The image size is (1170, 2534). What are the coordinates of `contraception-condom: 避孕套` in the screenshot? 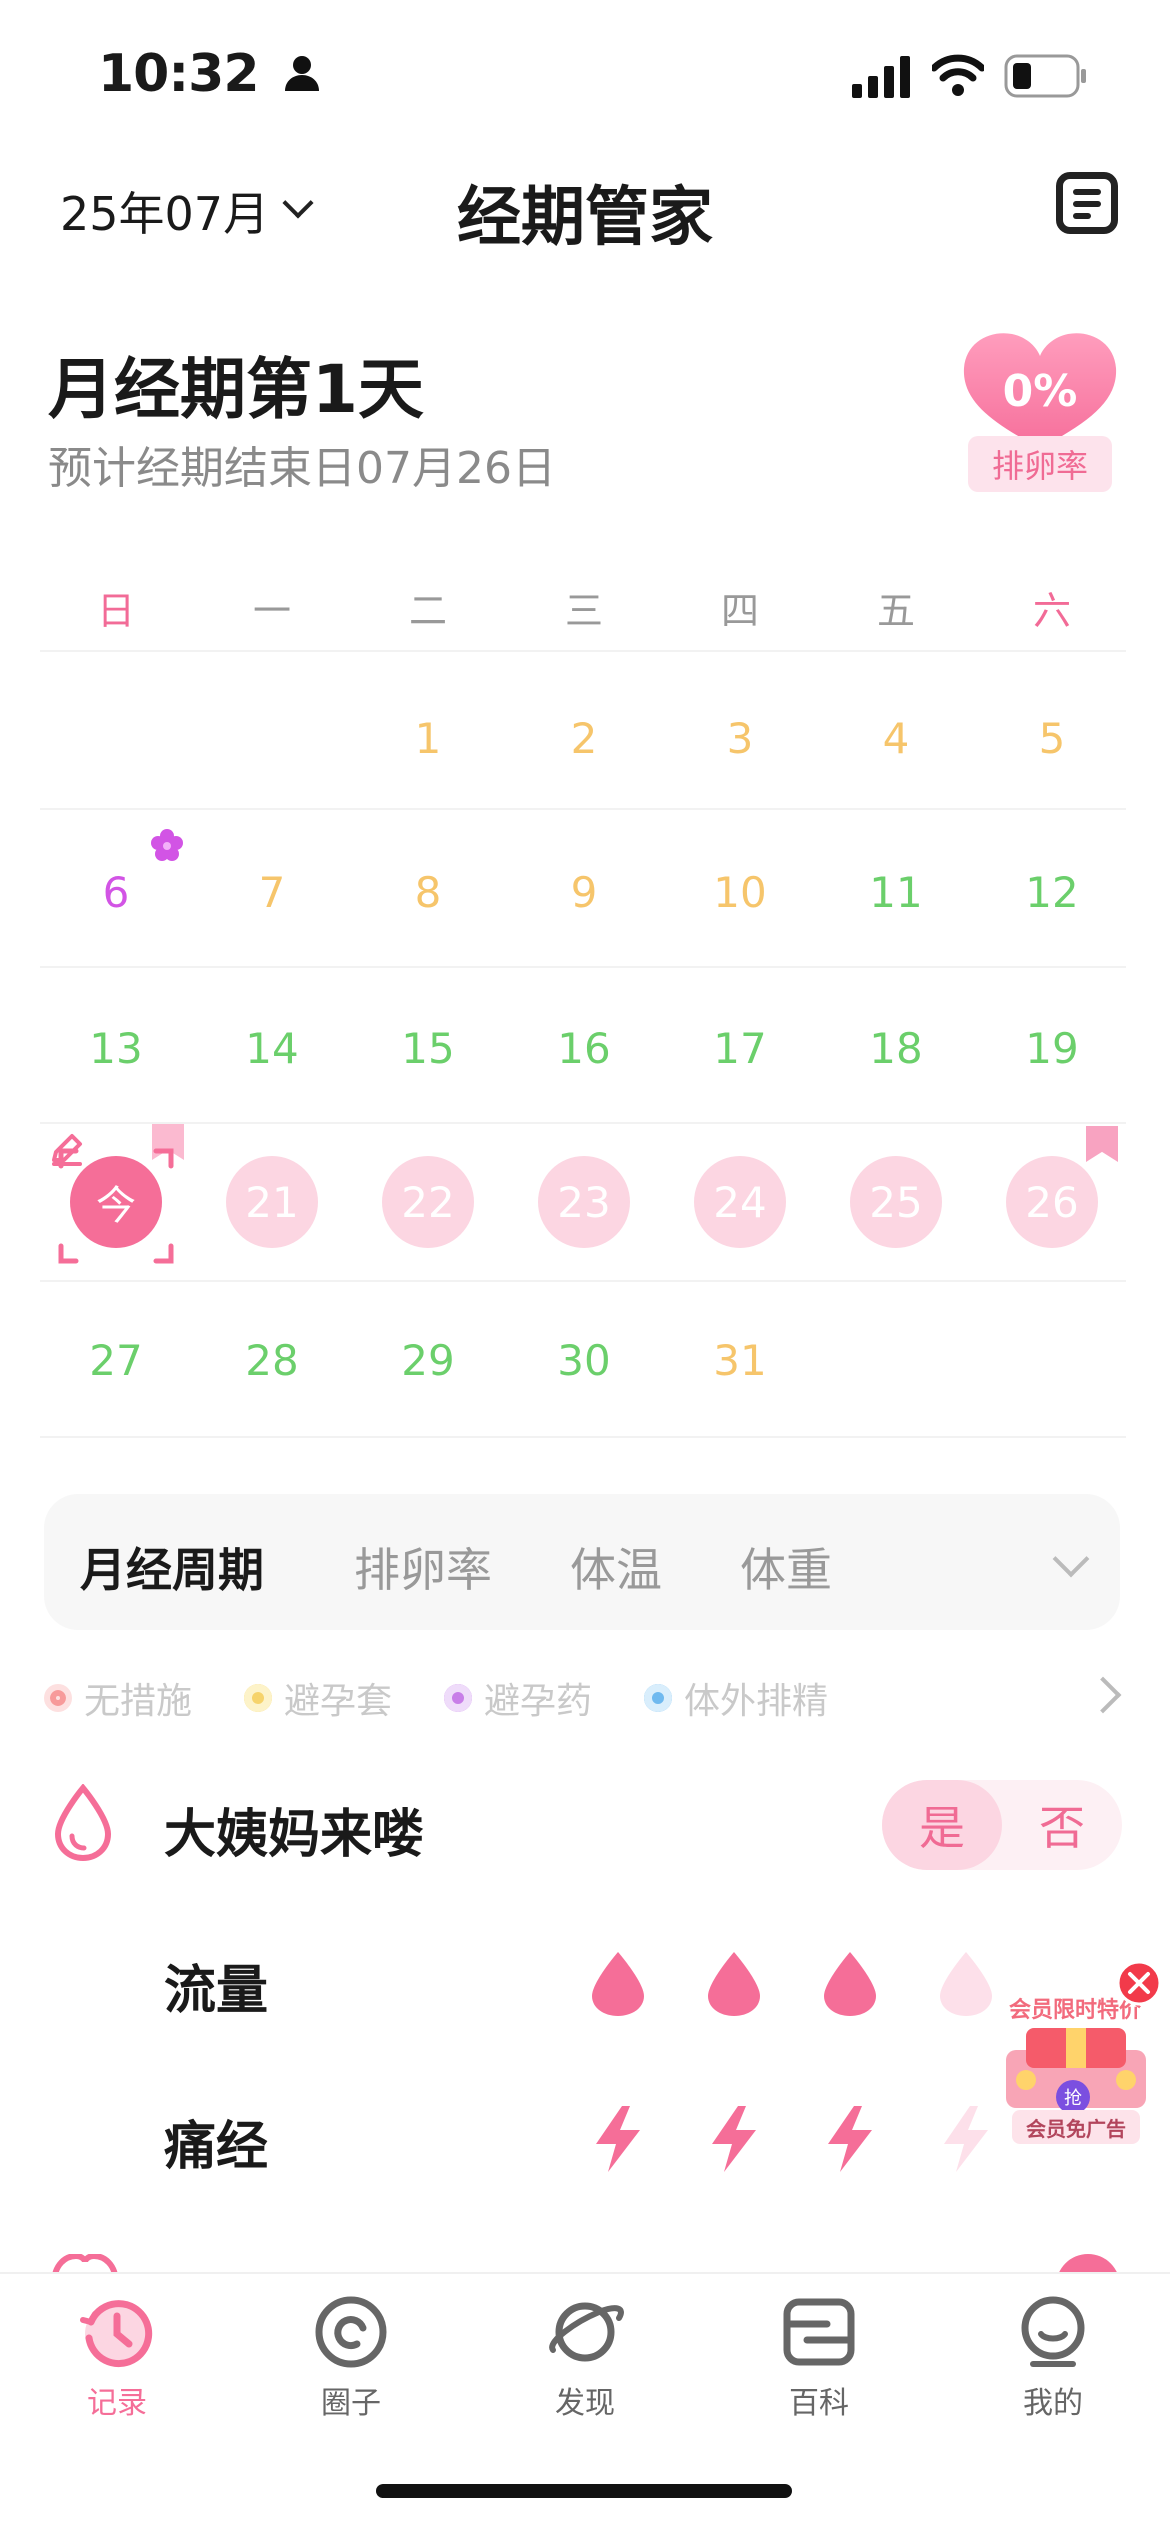 It's located at (318, 1698).